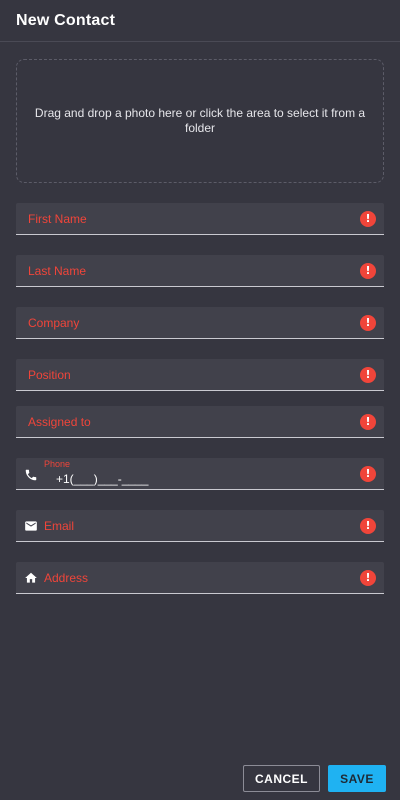  I want to click on company-field: Company !, so click(200, 323).